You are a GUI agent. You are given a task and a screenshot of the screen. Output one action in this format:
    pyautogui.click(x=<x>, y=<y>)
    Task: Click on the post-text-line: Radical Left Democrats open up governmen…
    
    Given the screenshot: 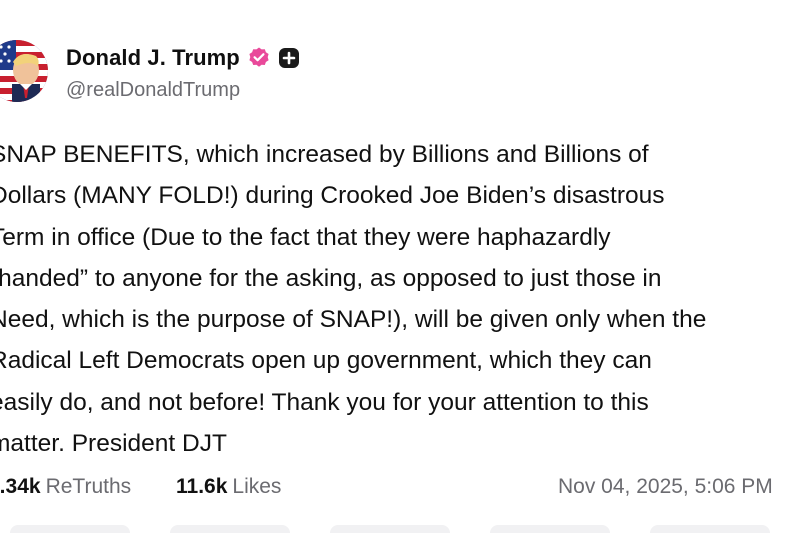 What is the action you would take?
    pyautogui.click(x=326, y=361)
    